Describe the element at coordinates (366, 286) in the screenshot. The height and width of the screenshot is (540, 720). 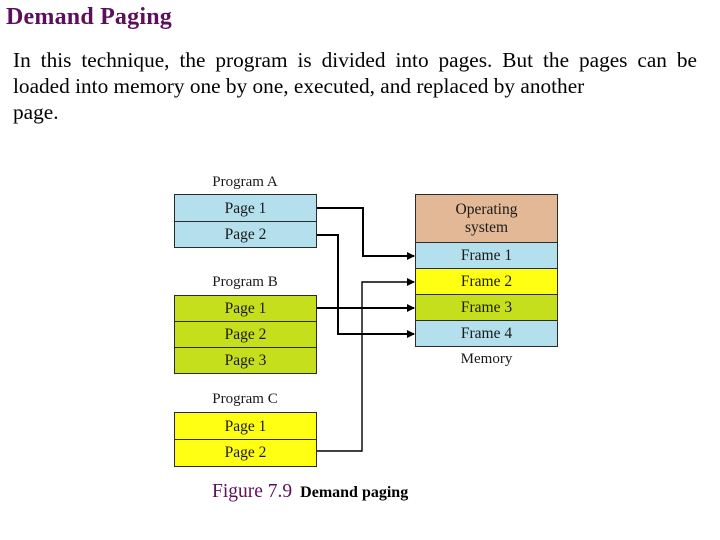
I see `connector-a-page2-frame4` at that location.